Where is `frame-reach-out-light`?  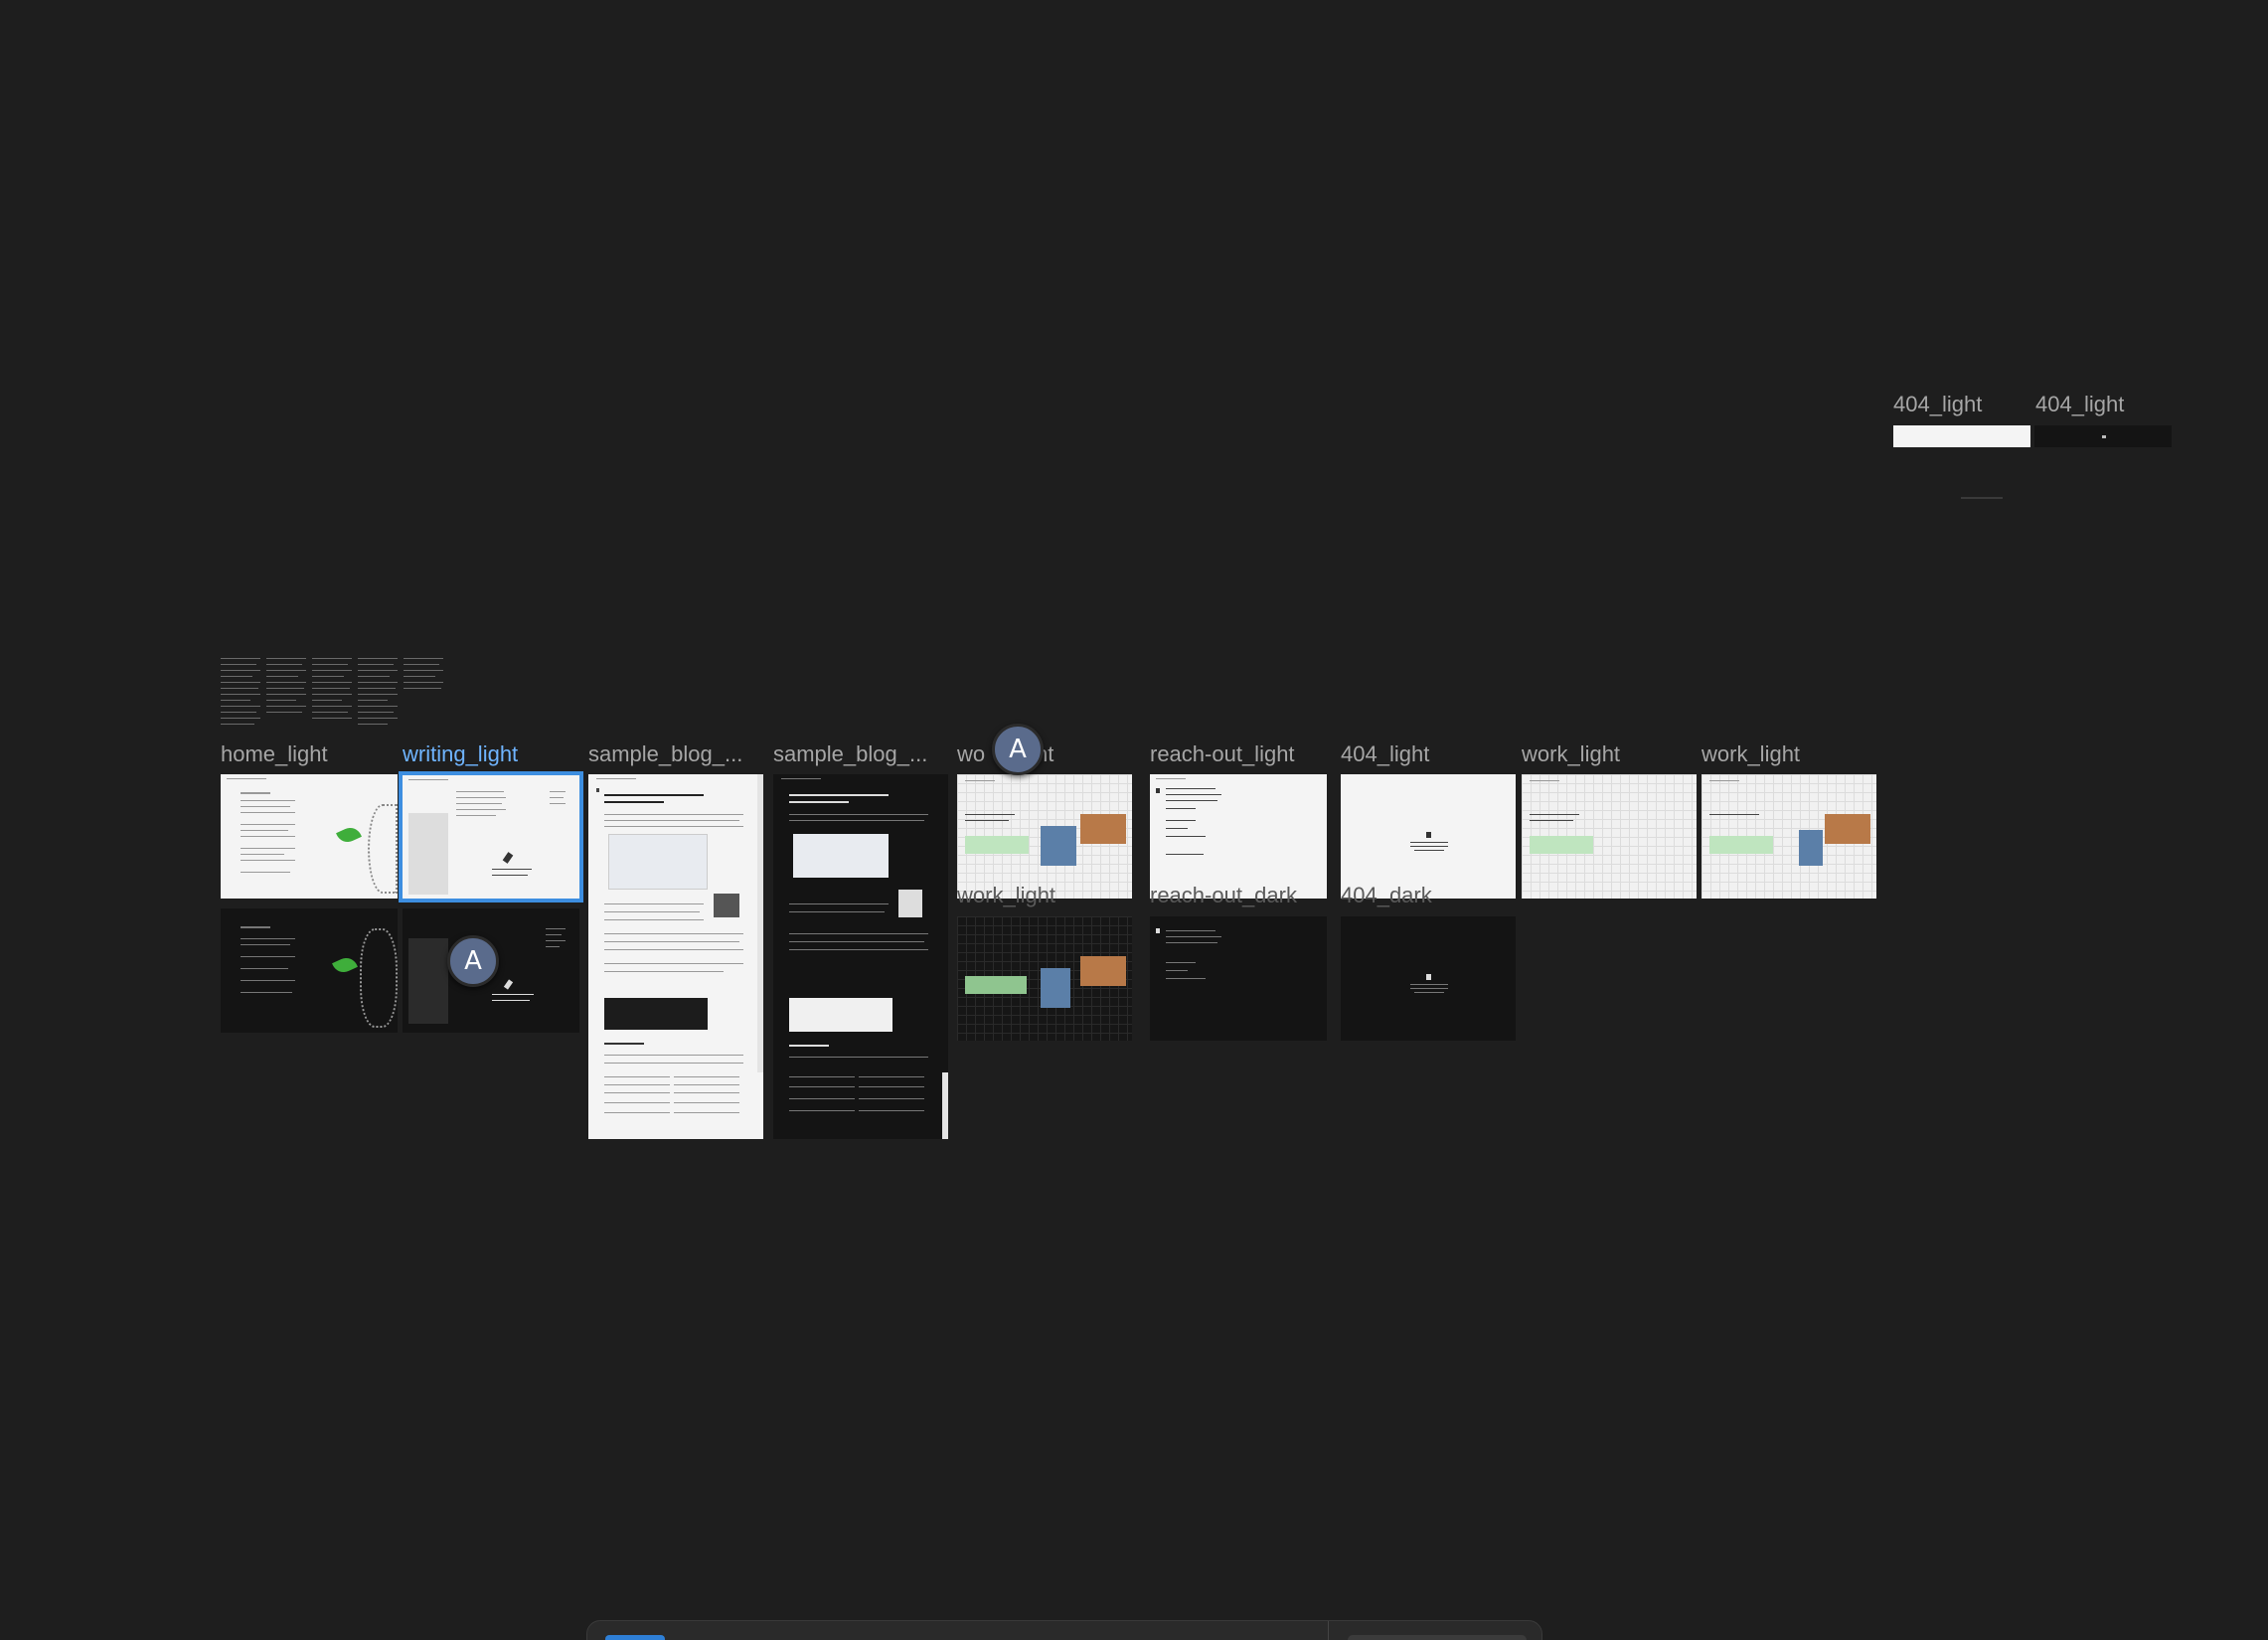
frame-reach-out-light is located at coordinates (1239, 836).